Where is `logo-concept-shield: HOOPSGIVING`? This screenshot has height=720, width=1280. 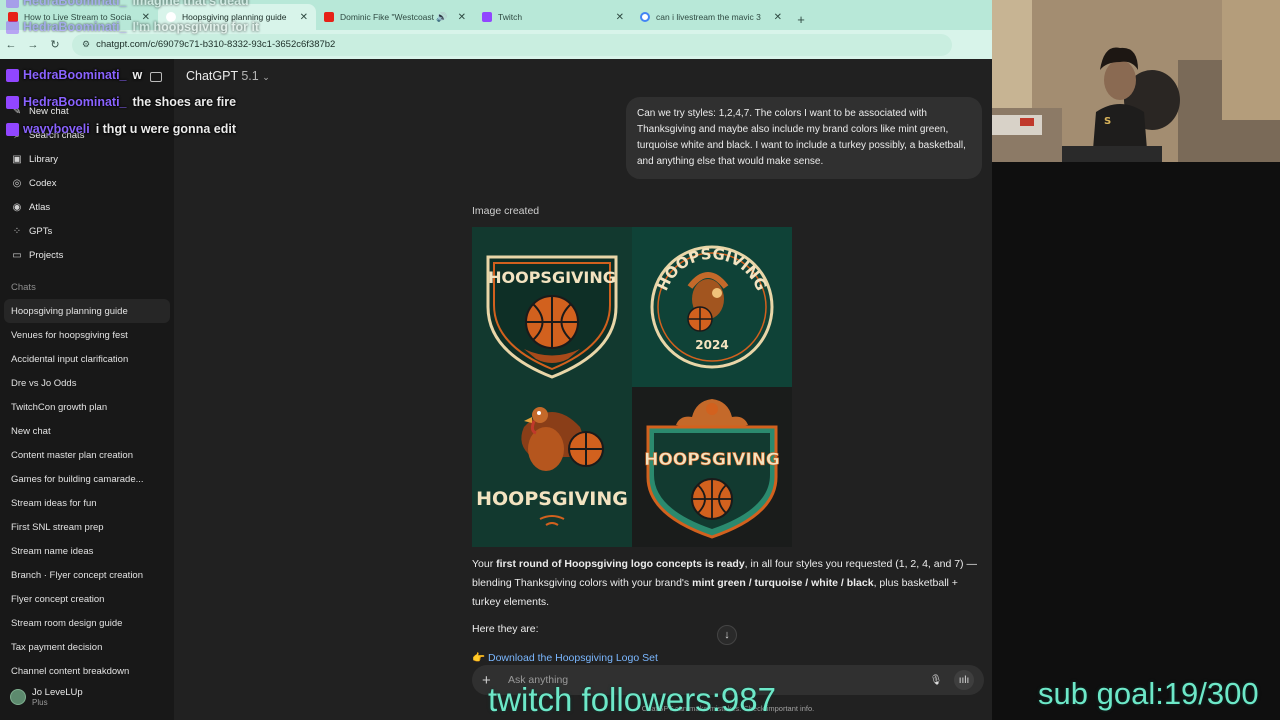 logo-concept-shield: HOOPSGIVING is located at coordinates (552, 307).